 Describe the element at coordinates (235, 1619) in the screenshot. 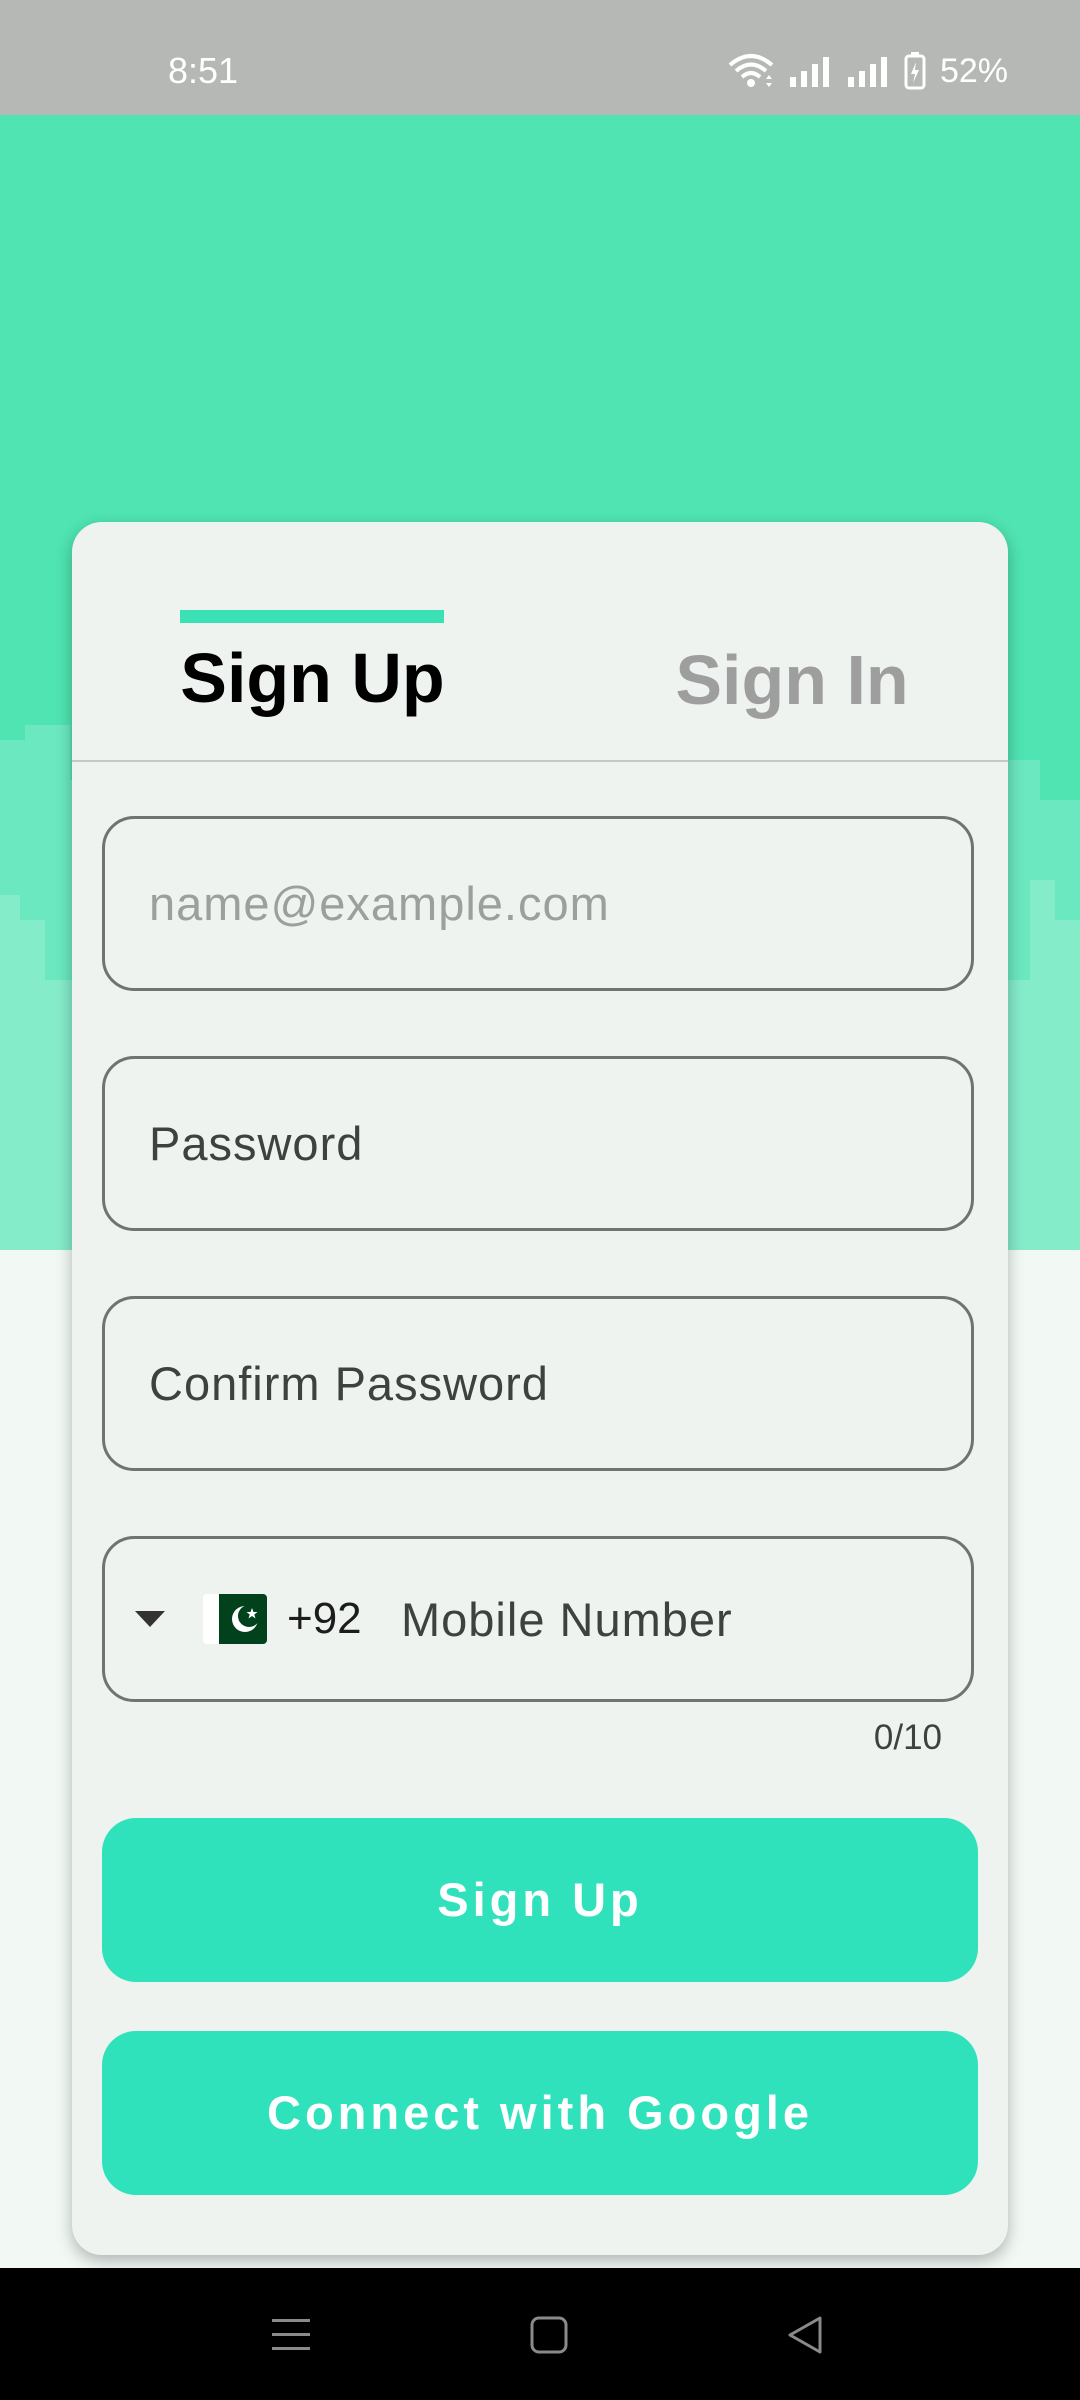

I see `pakistan-flag-icon` at that location.